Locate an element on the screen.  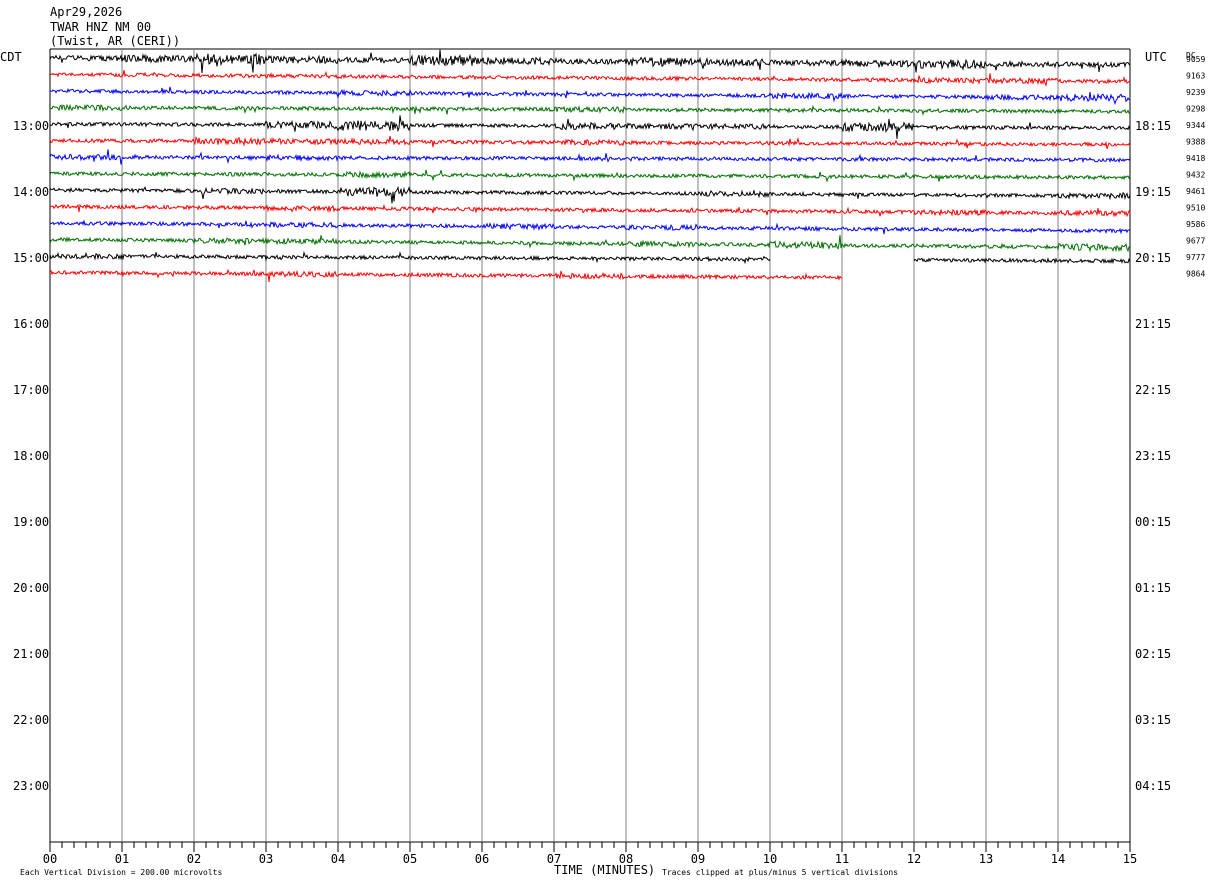
header-station: TWAR HNZ NM 00 is located at coordinates (100, 27).